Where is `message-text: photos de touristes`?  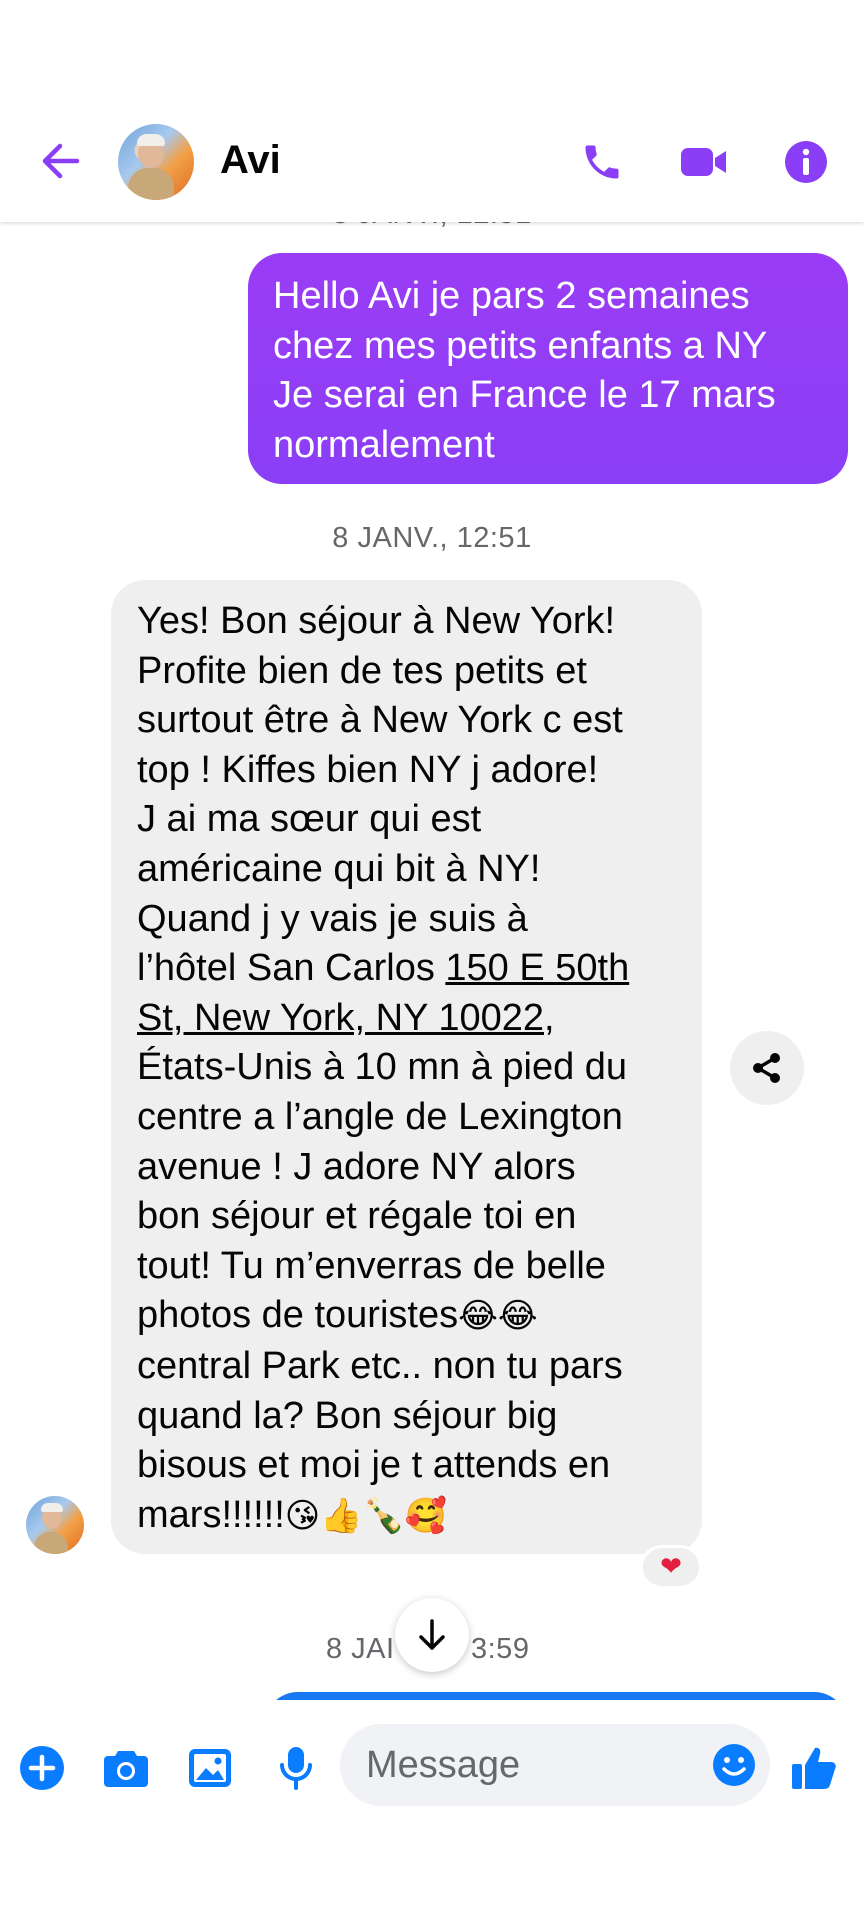
message-text: photos de touristes is located at coordinates (298, 1315).